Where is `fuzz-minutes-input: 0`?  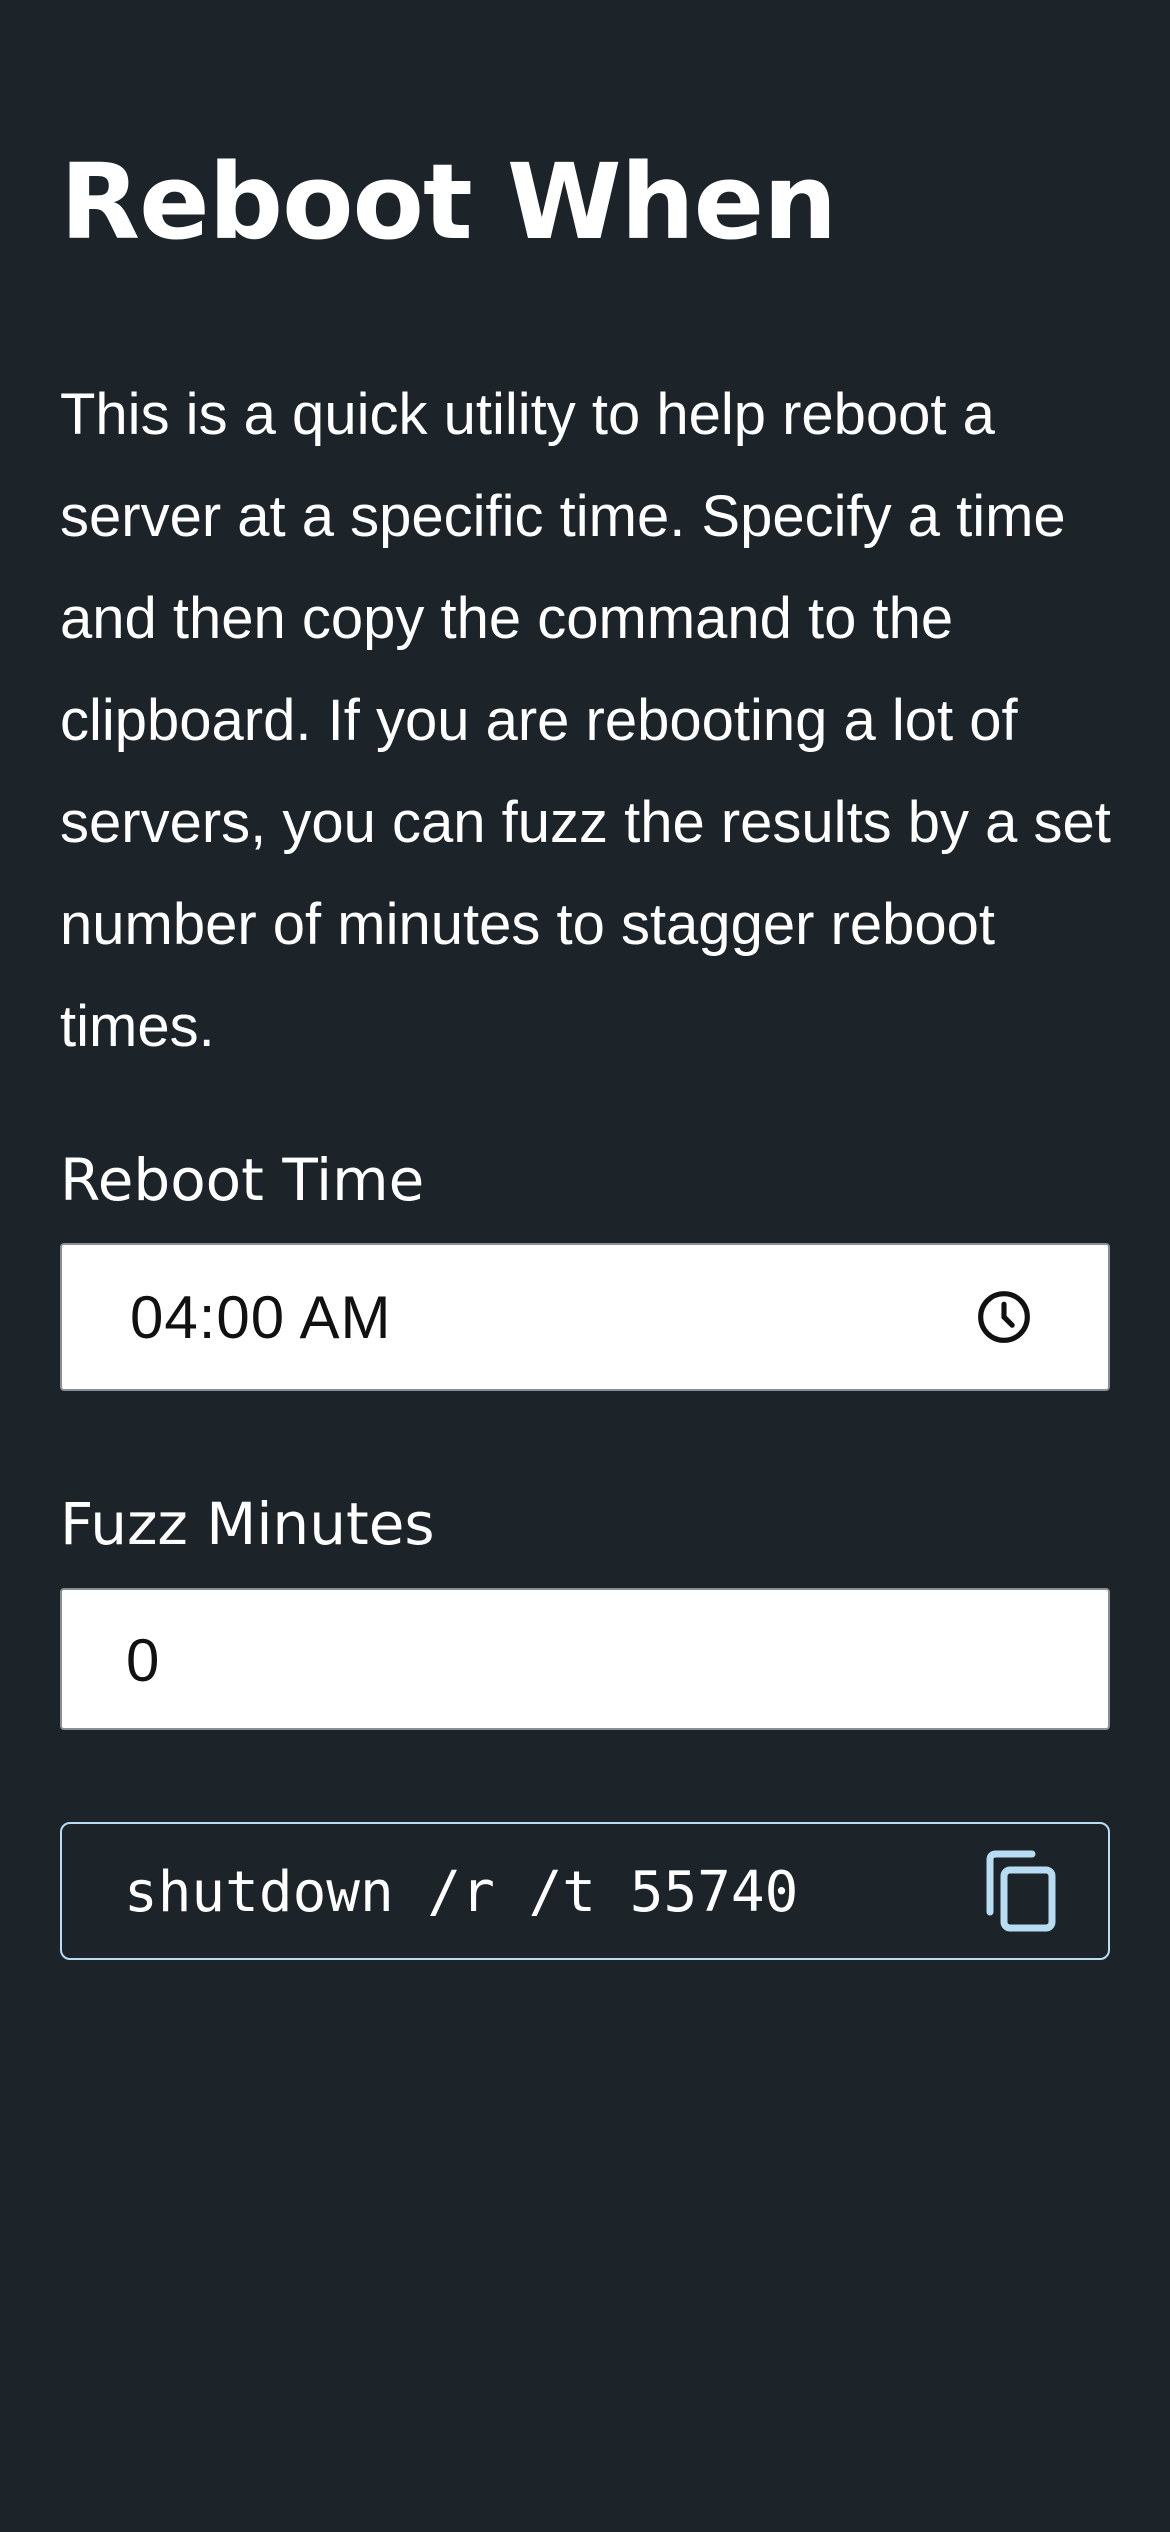
fuzz-minutes-input: 0 is located at coordinates (585, 1659).